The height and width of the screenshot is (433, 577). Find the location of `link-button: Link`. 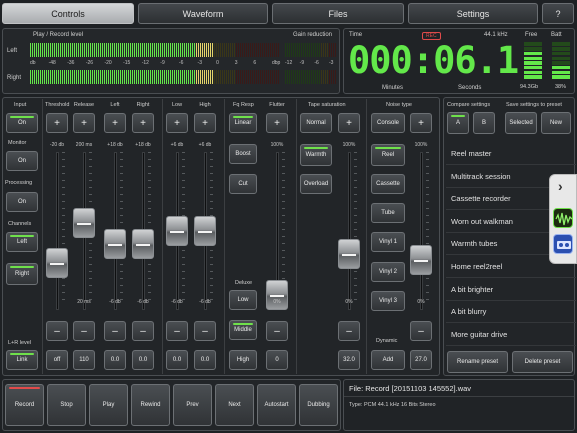

link-button: Link is located at coordinates (22, 360).